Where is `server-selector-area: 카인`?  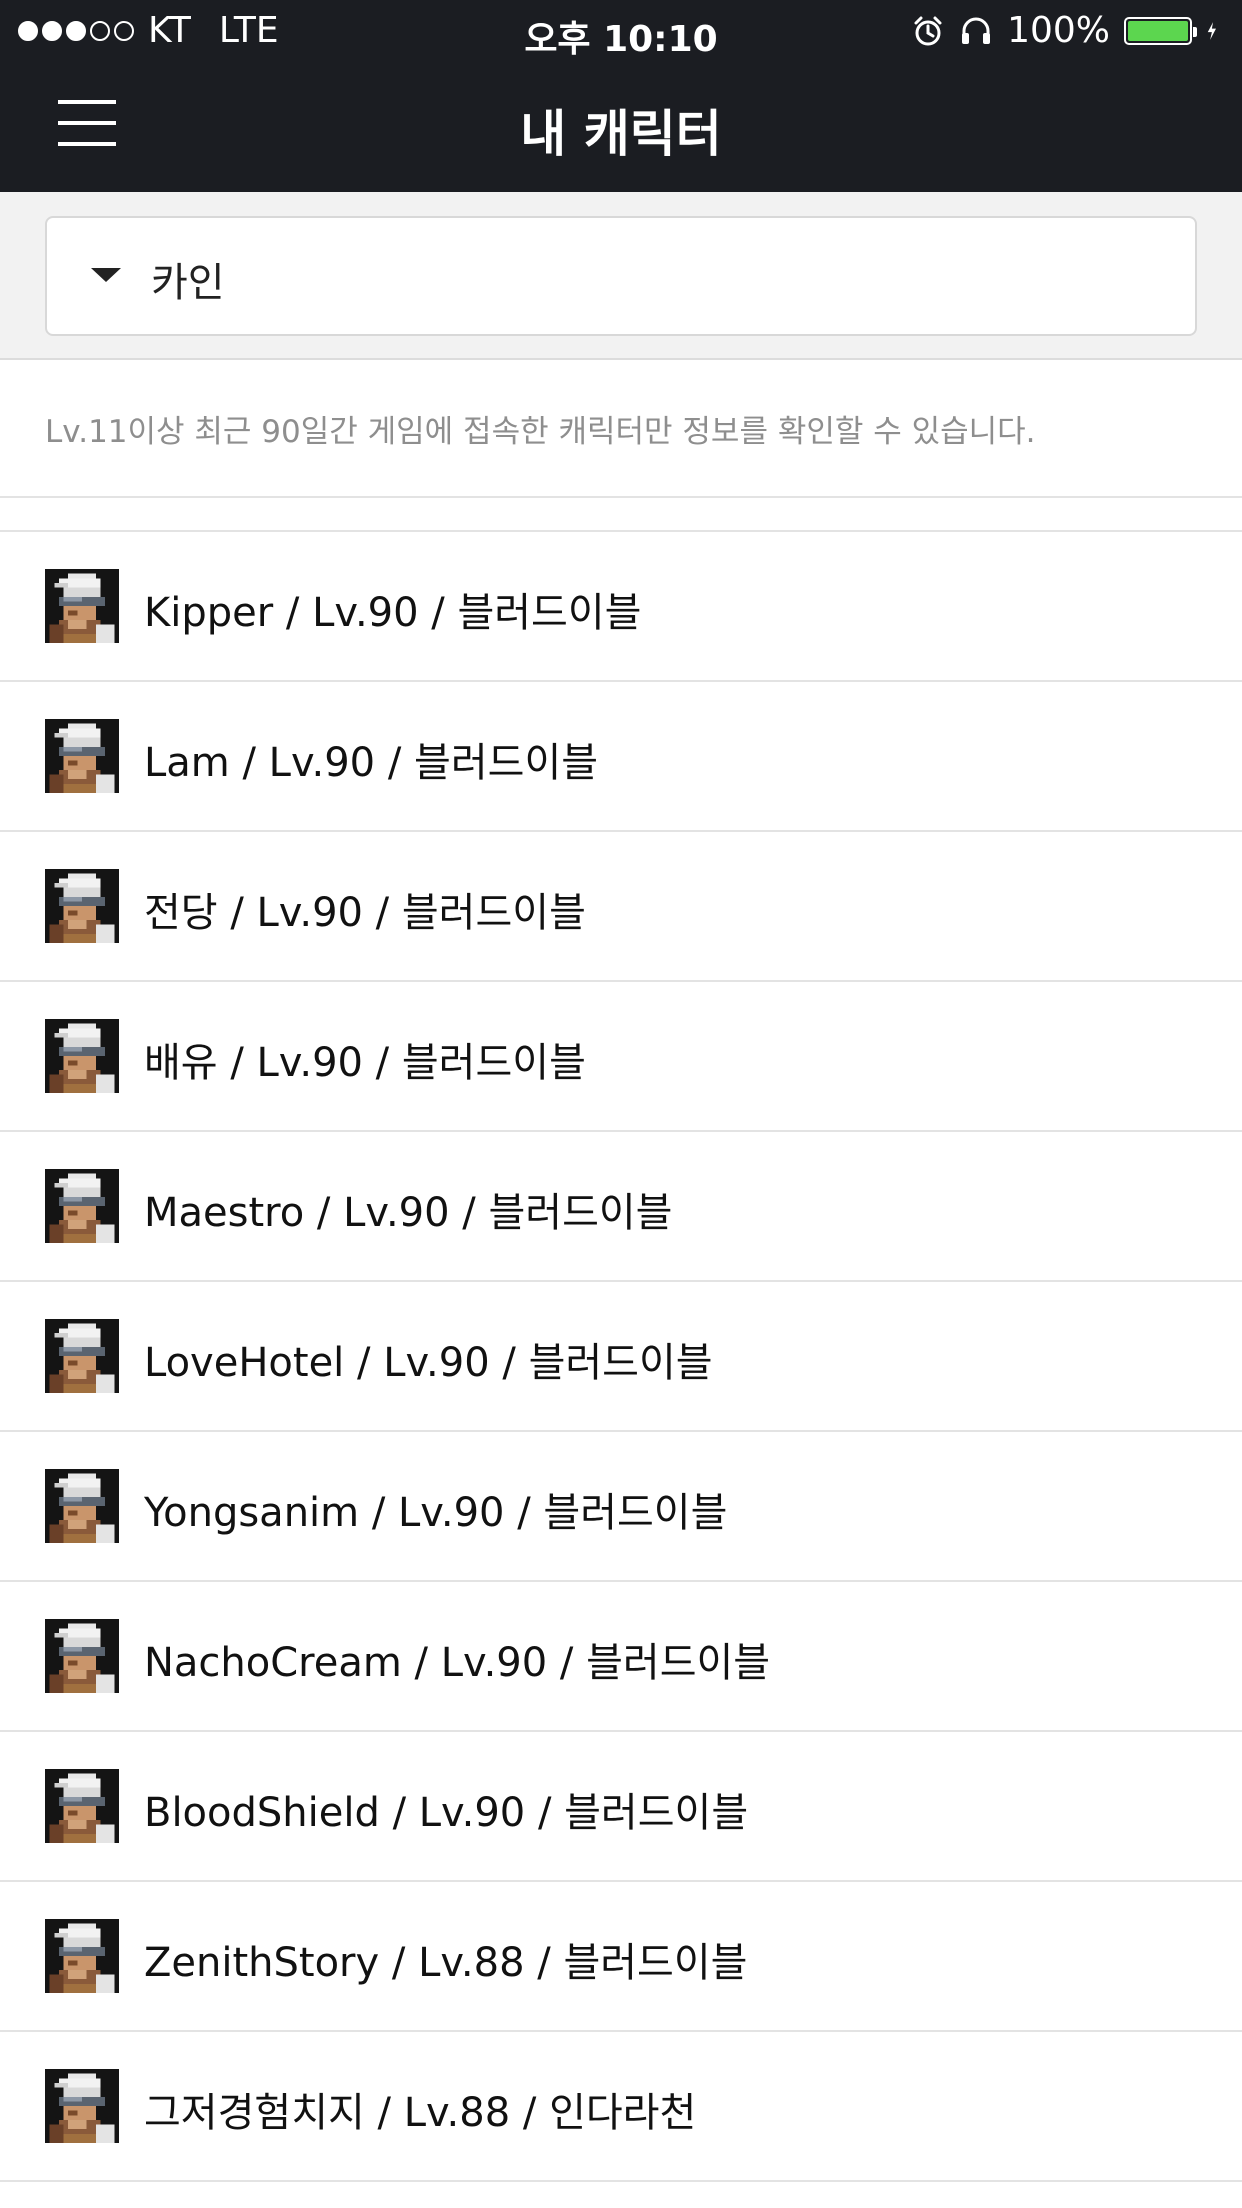 server-selector-area: 카인 is located at coordinates (621, 276).